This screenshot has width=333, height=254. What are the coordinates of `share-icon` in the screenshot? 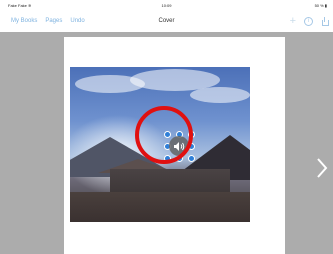 It's located at (325, 21).